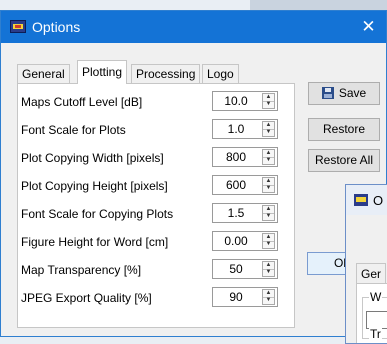 The image size is (387, 344). I want to click on copy-height-spinbox: ▲ ▼, so click(245, 185).